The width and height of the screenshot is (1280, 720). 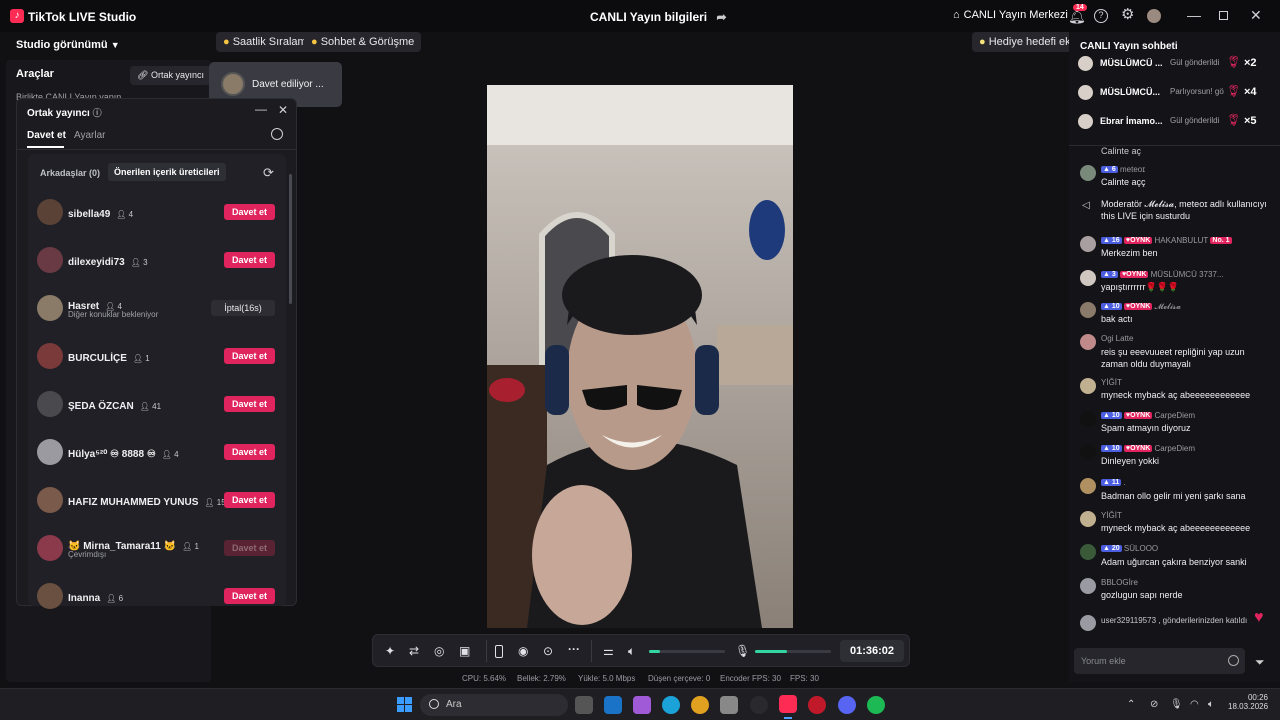 What do you see at coordinates (671, 705) in the screenshot?
I see `edge-icon` at bounding box center [671, 705].